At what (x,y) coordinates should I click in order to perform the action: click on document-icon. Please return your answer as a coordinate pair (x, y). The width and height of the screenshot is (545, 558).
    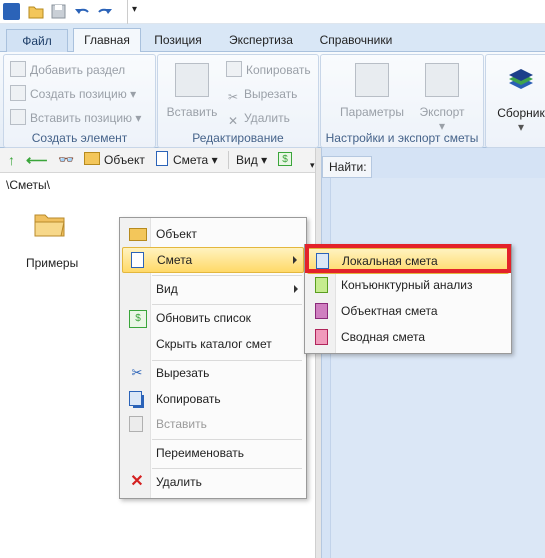
    Looking at the image, I should click on (162, 158).